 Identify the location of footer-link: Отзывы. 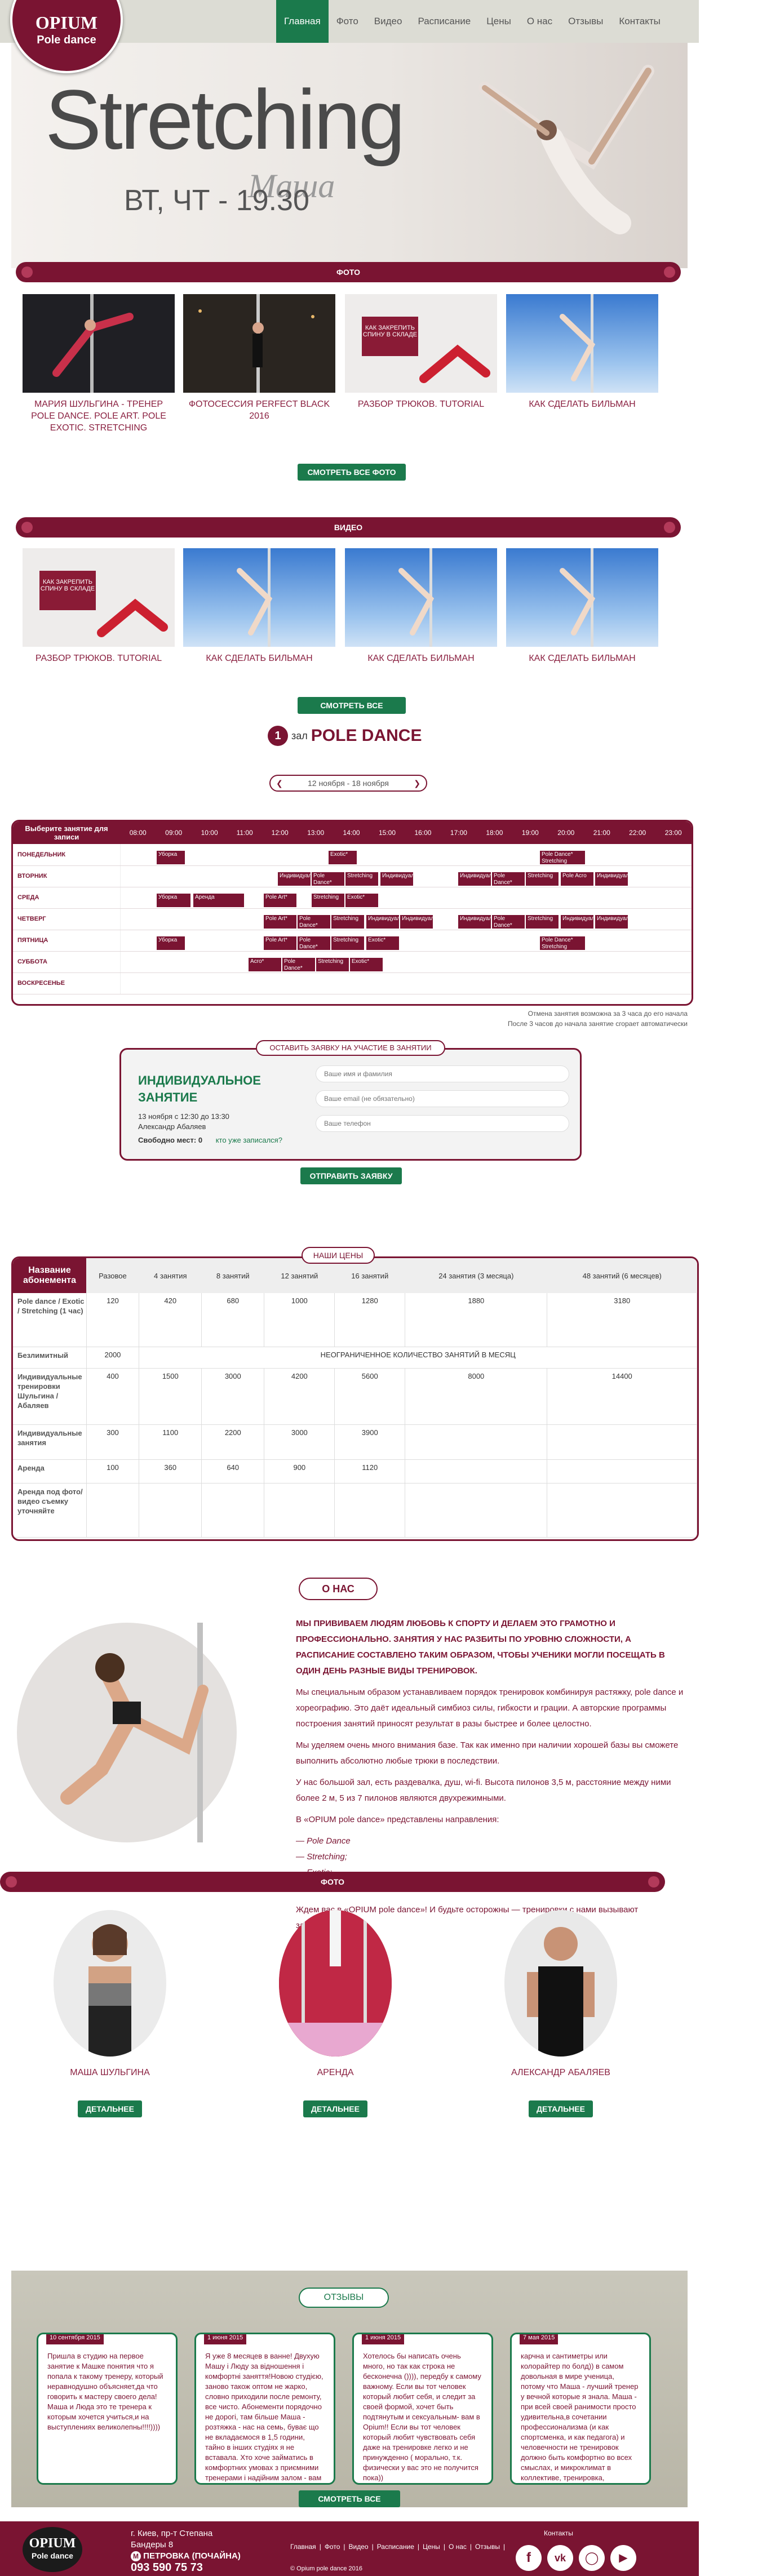
(487, 2547).